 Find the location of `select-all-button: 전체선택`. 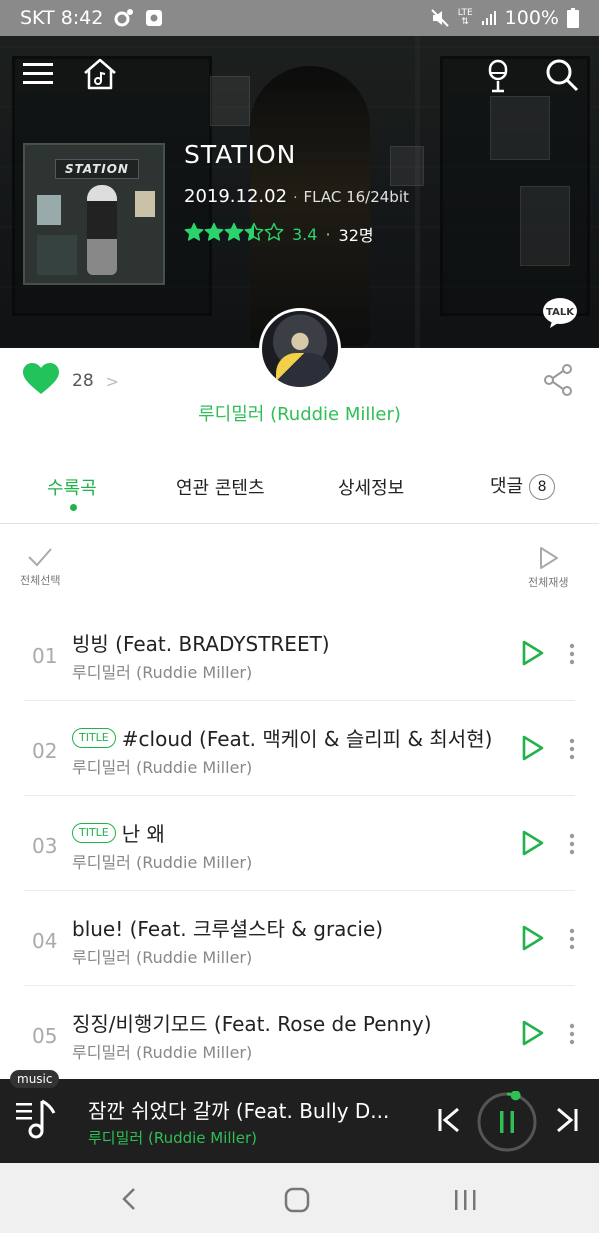

select-all-button: 전체선택 is located at coordinates (40, 567).